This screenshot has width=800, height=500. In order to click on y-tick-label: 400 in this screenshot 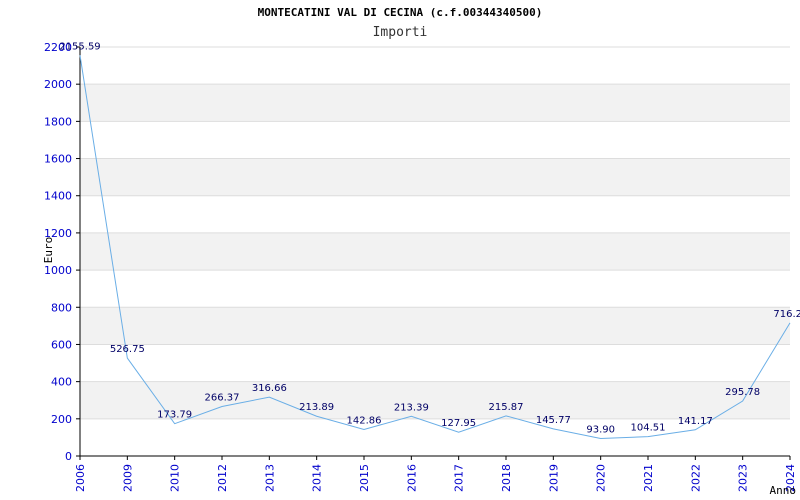, I will do `click(61, 382)`.